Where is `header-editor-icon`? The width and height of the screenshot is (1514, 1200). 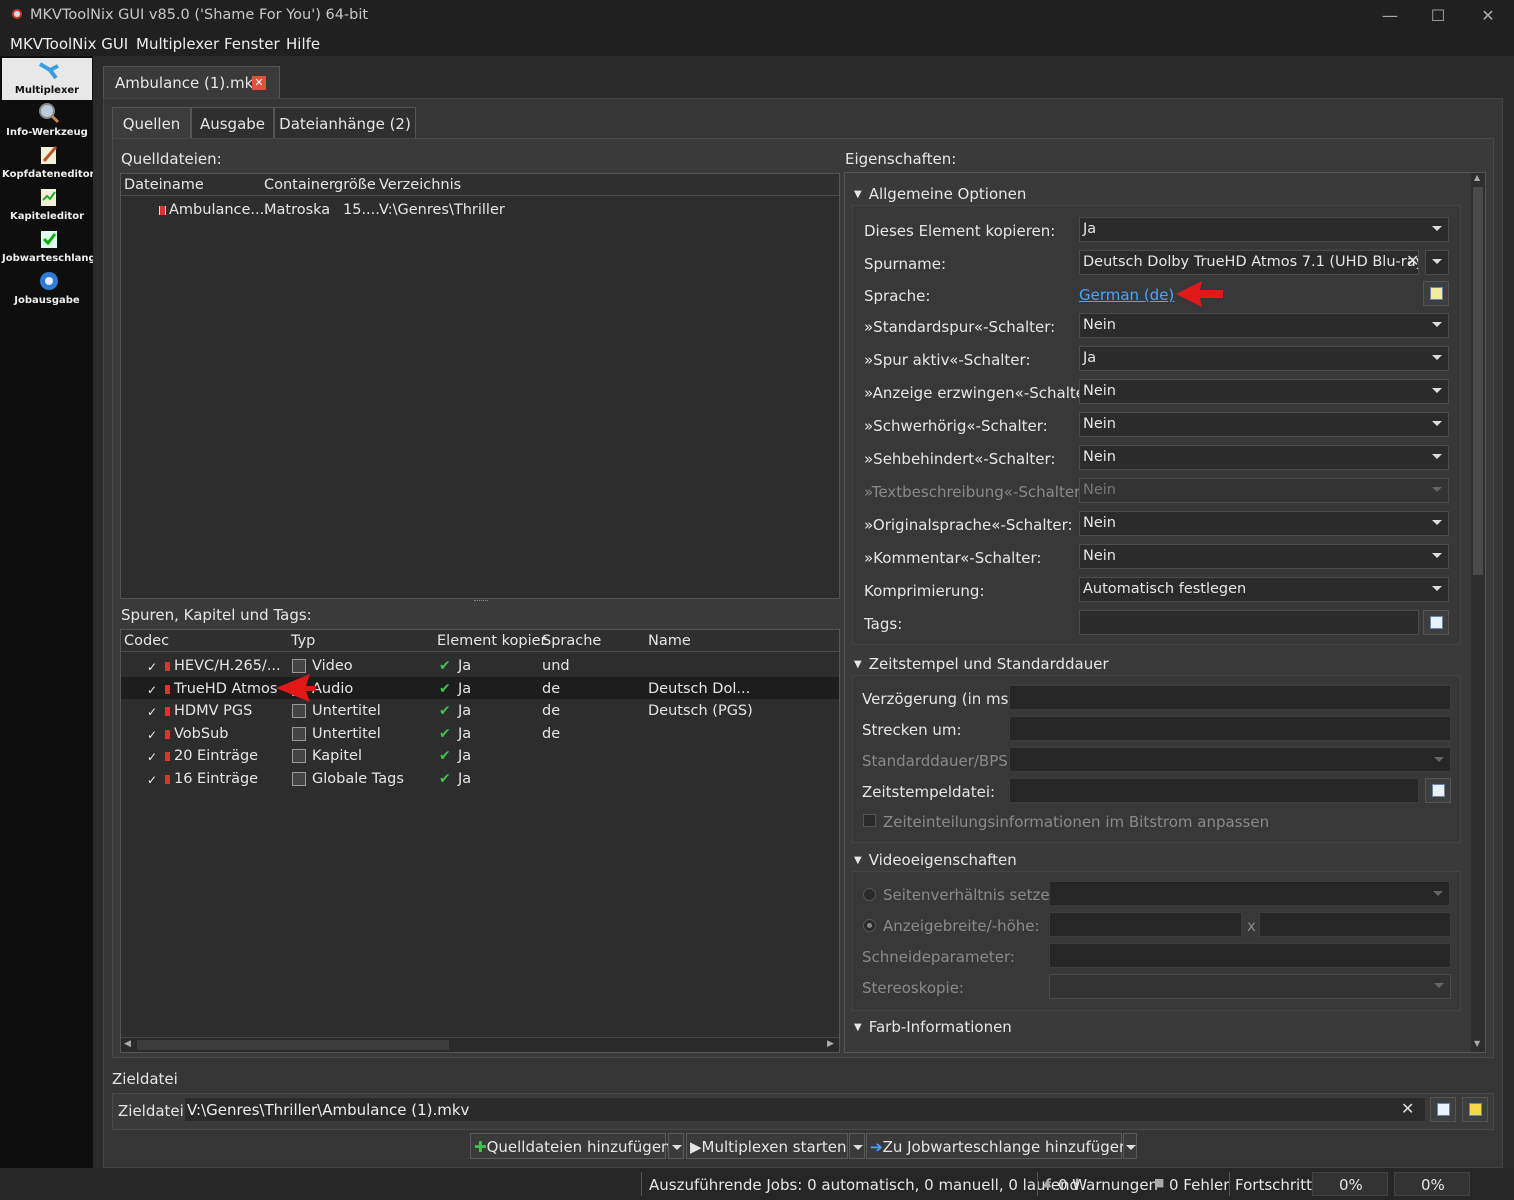 header-editor-icon is located at coordinates (49, 155).